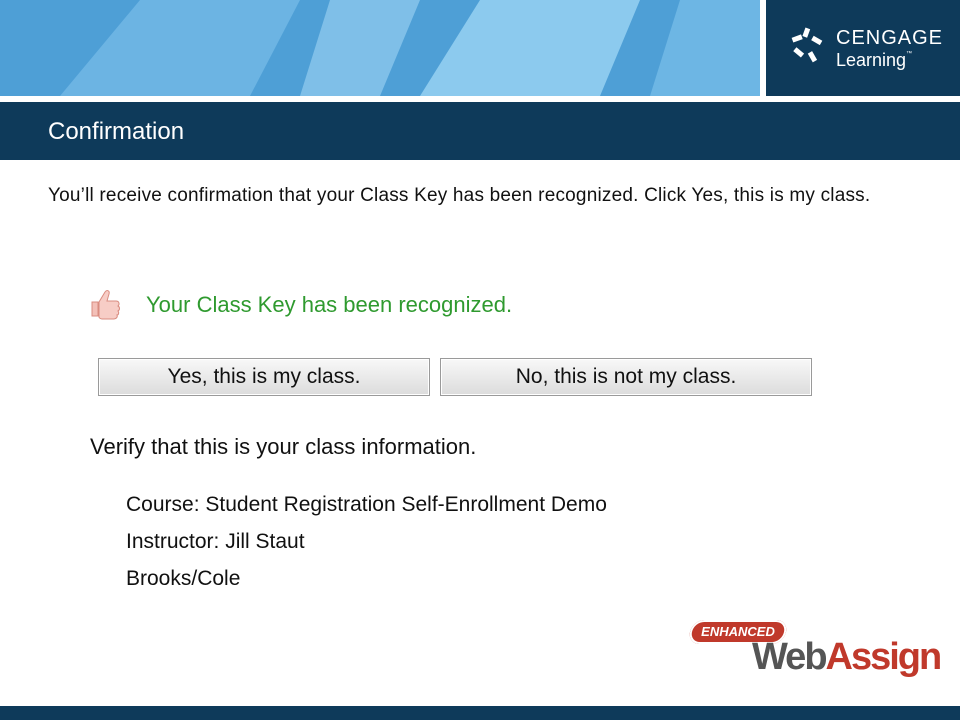  I want to click on instructor-name: Instructor: Jill Staut, so click(215, 541).